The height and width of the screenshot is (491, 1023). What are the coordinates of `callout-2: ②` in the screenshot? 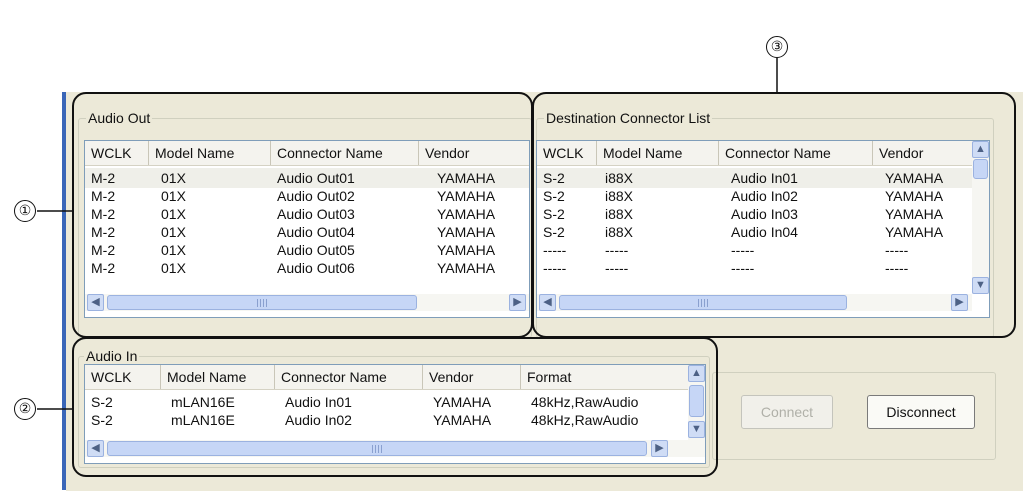 It's located at (25, 409).